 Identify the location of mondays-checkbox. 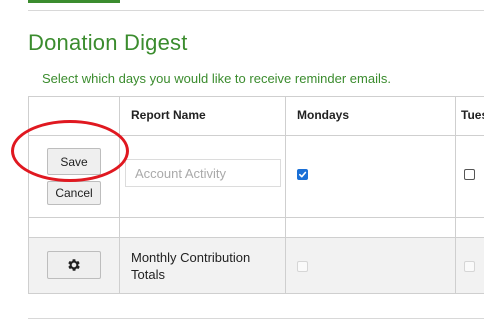
(302, 174).